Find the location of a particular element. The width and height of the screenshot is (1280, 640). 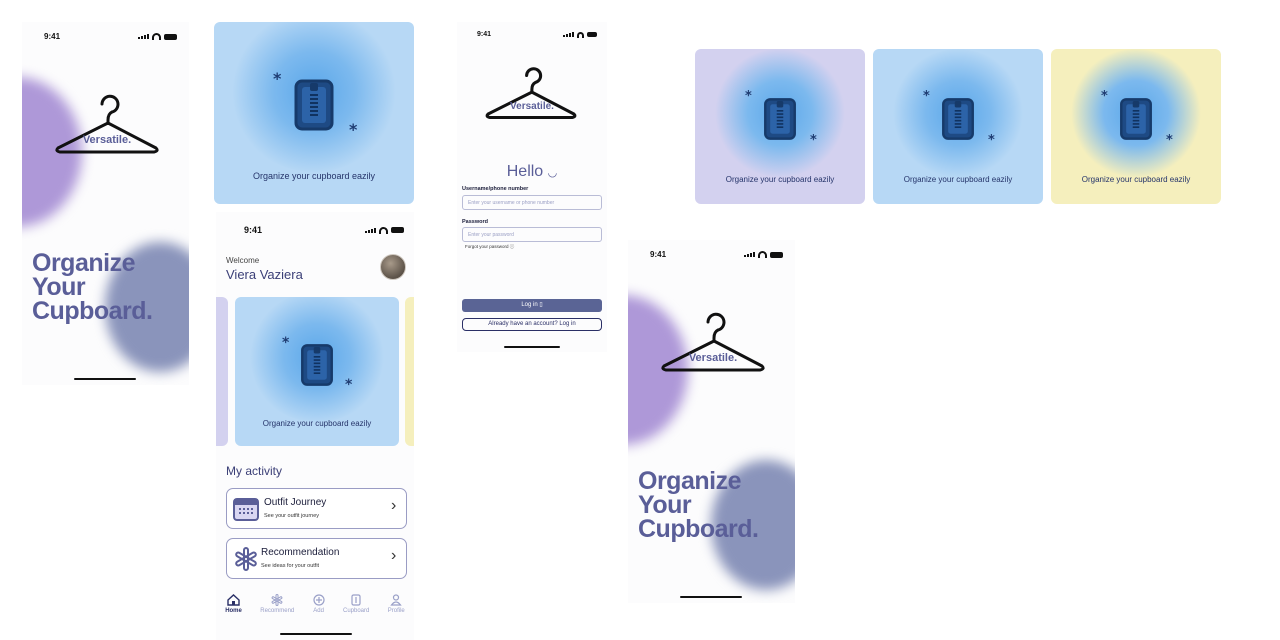

activity-title: Outfit Journey is located at coordinates (295, 502).